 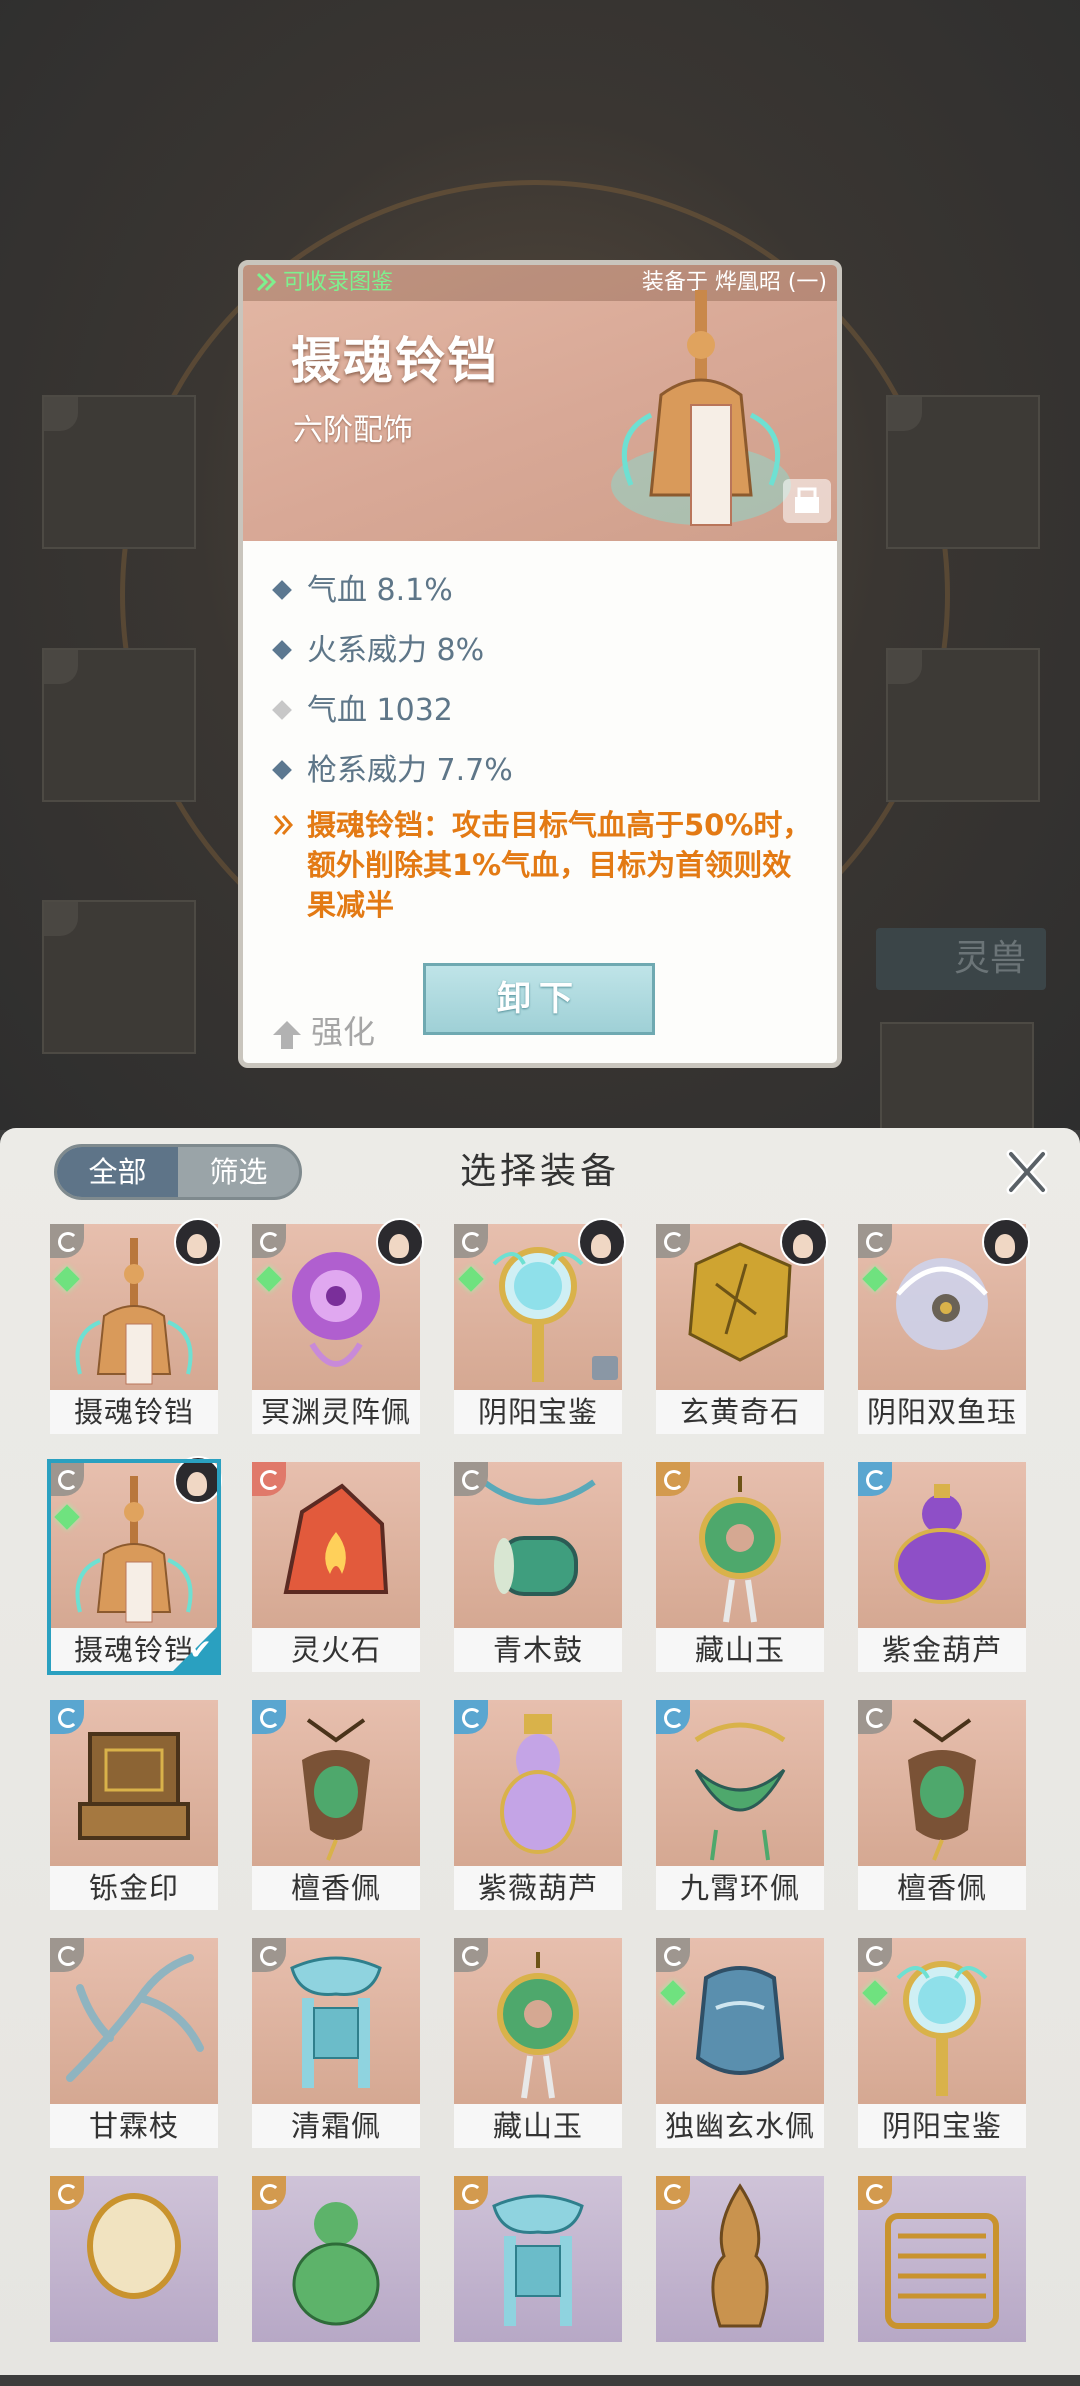 What do you see at coordinates (701, 408) in the screenshot?
I see `item-illustration` at bounding box center [701, 408].